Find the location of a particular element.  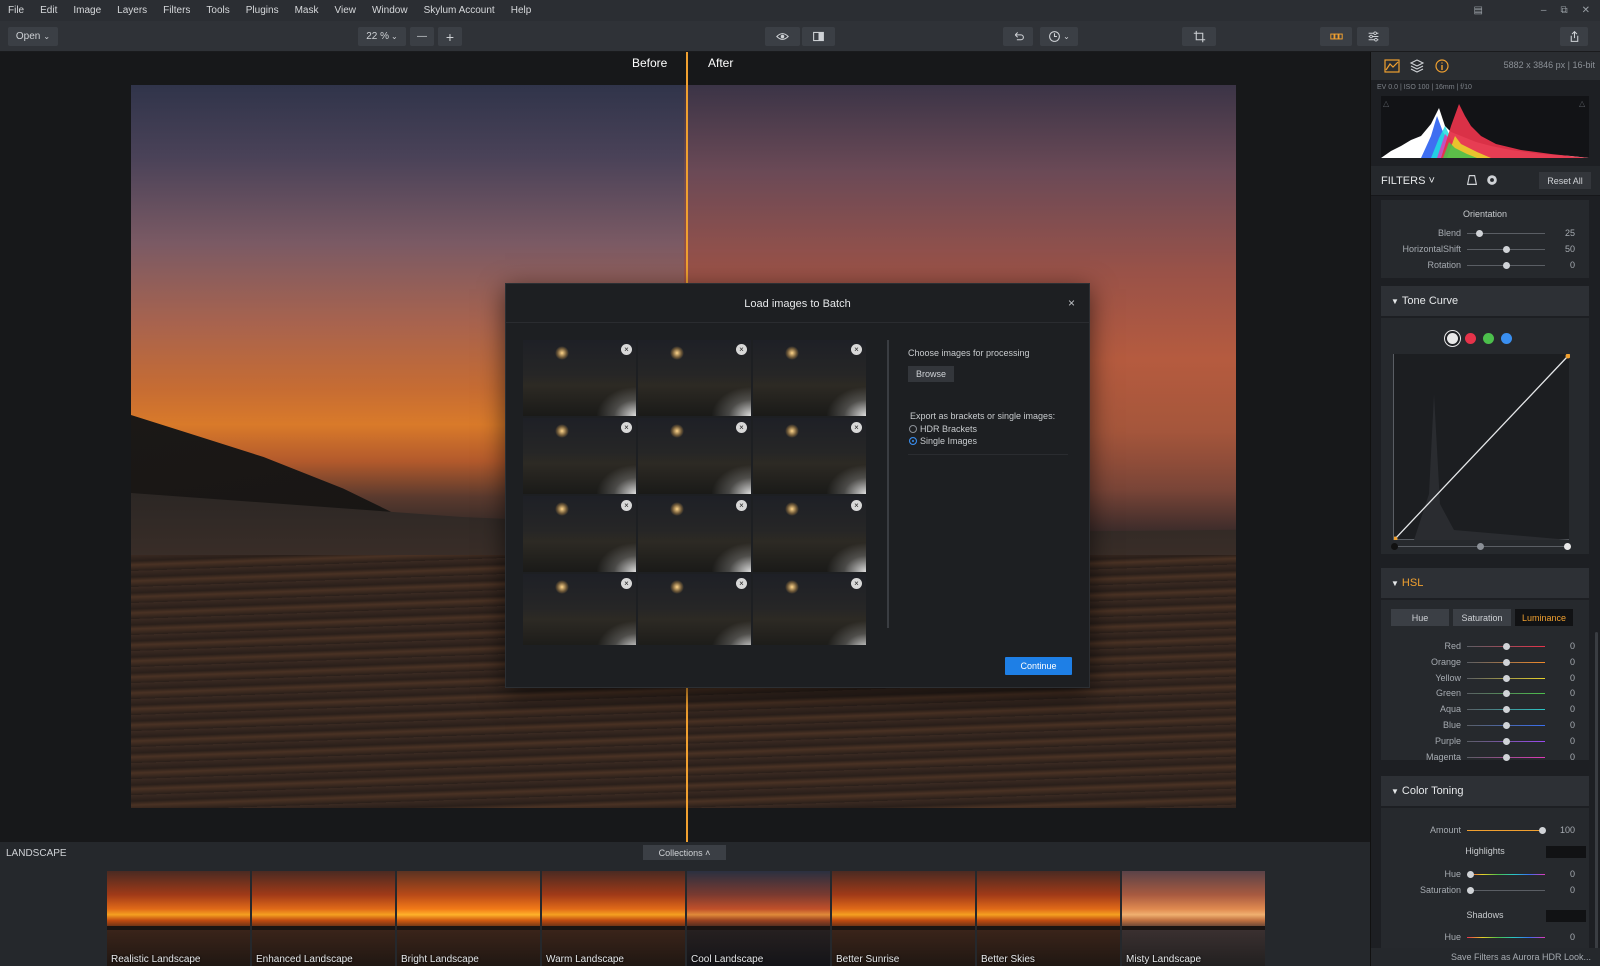

black-point-handle is located at coordinates (1394, 546).